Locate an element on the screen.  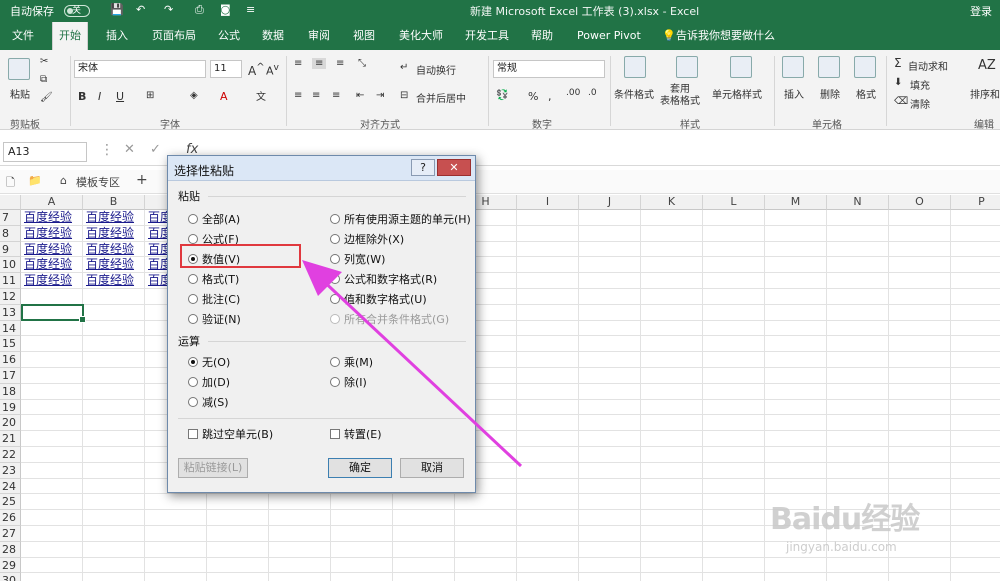
arrow-head is located at coordinates (322, 278).